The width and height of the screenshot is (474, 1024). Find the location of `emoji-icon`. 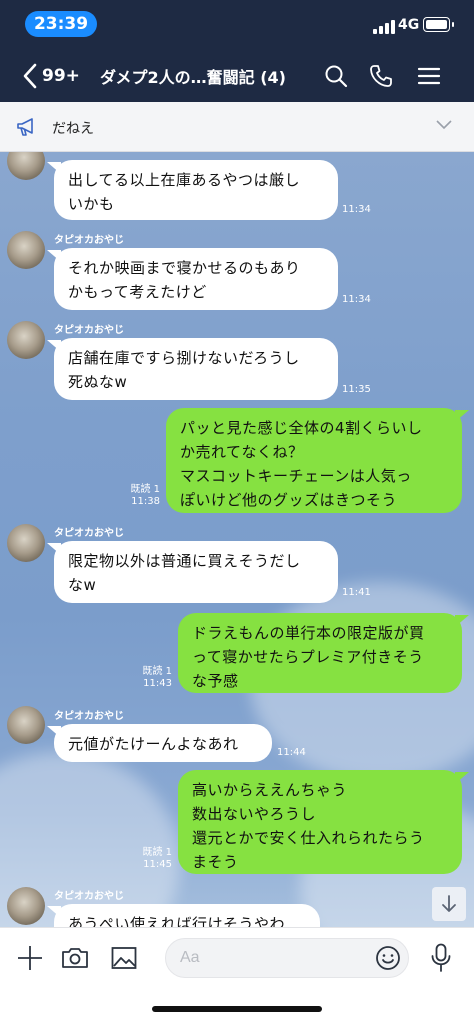

emoji-icon is located at coordinates (388, 958).